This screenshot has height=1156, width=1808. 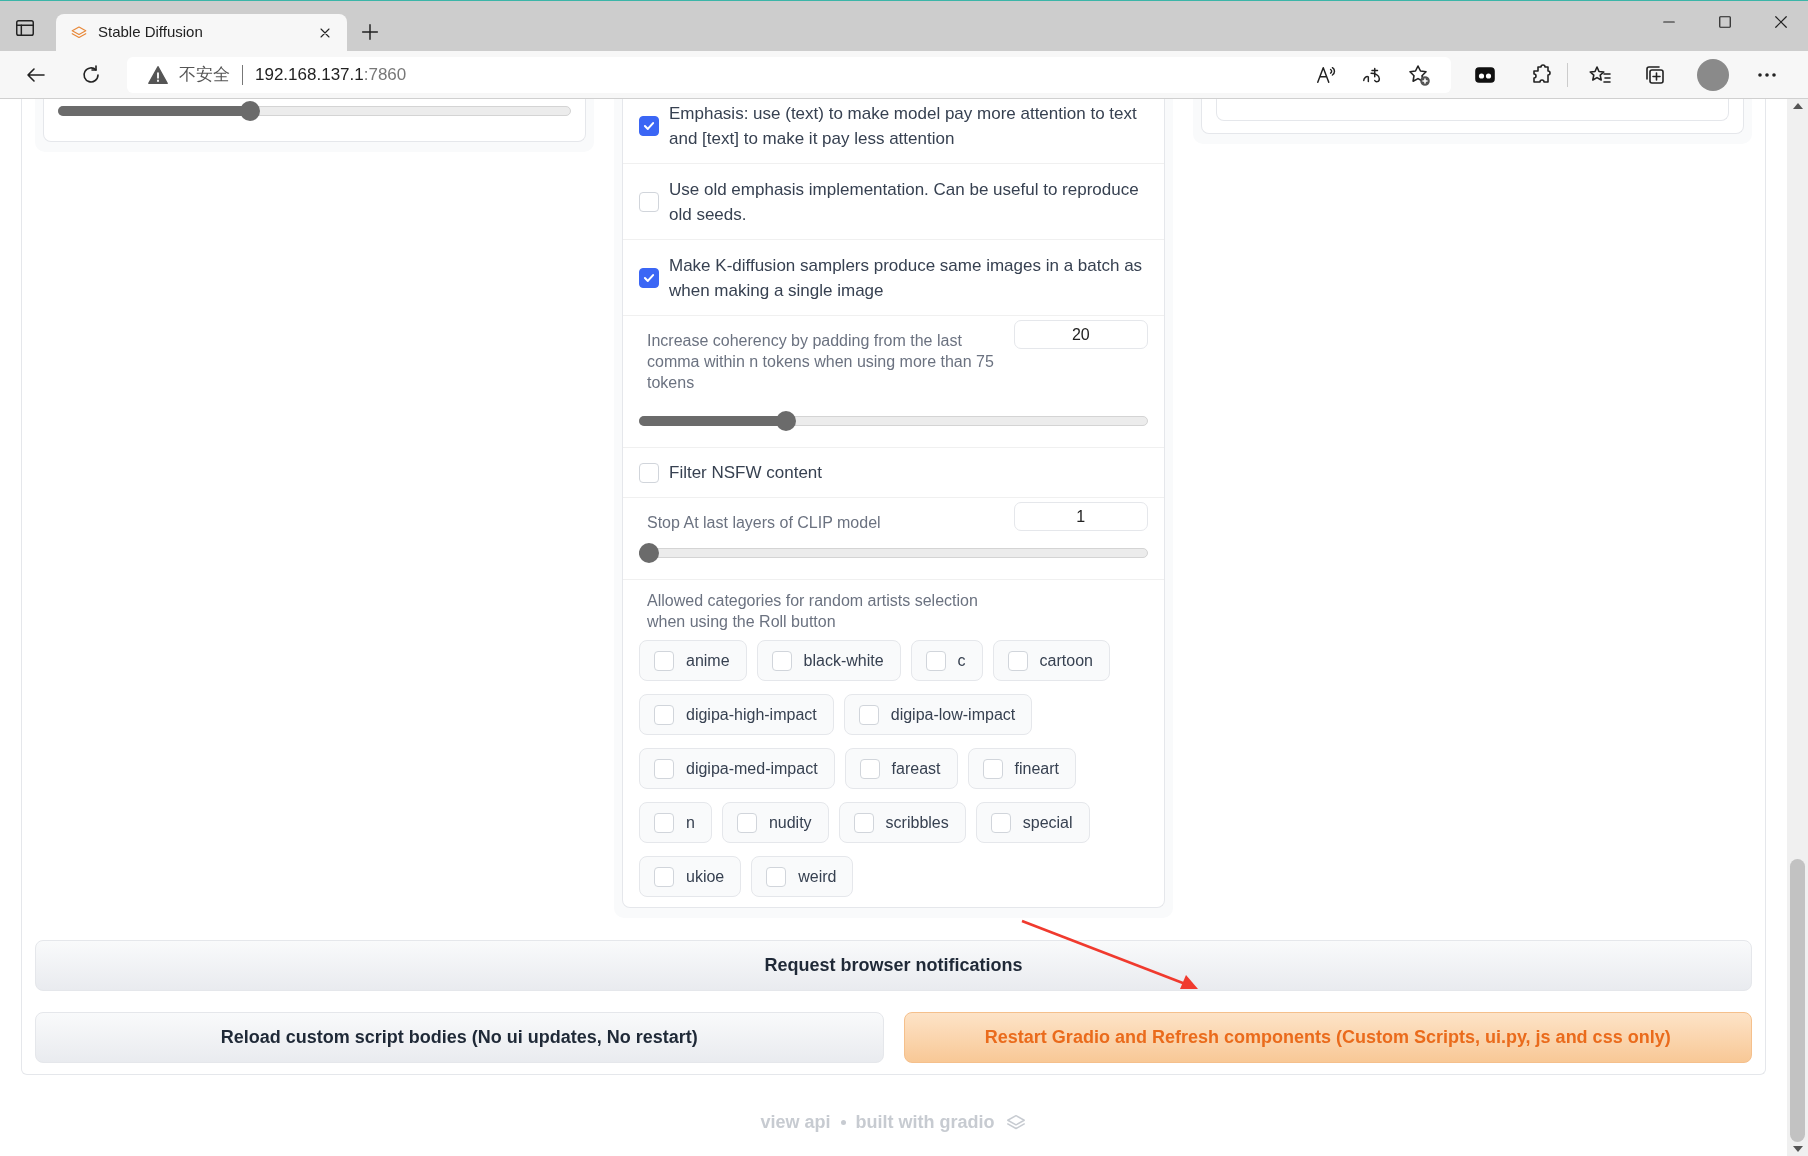 What do you see at coordinates (693, 660) in the screenshot?
I see `checkbox-option: anime` at bounding box center [693, 660].